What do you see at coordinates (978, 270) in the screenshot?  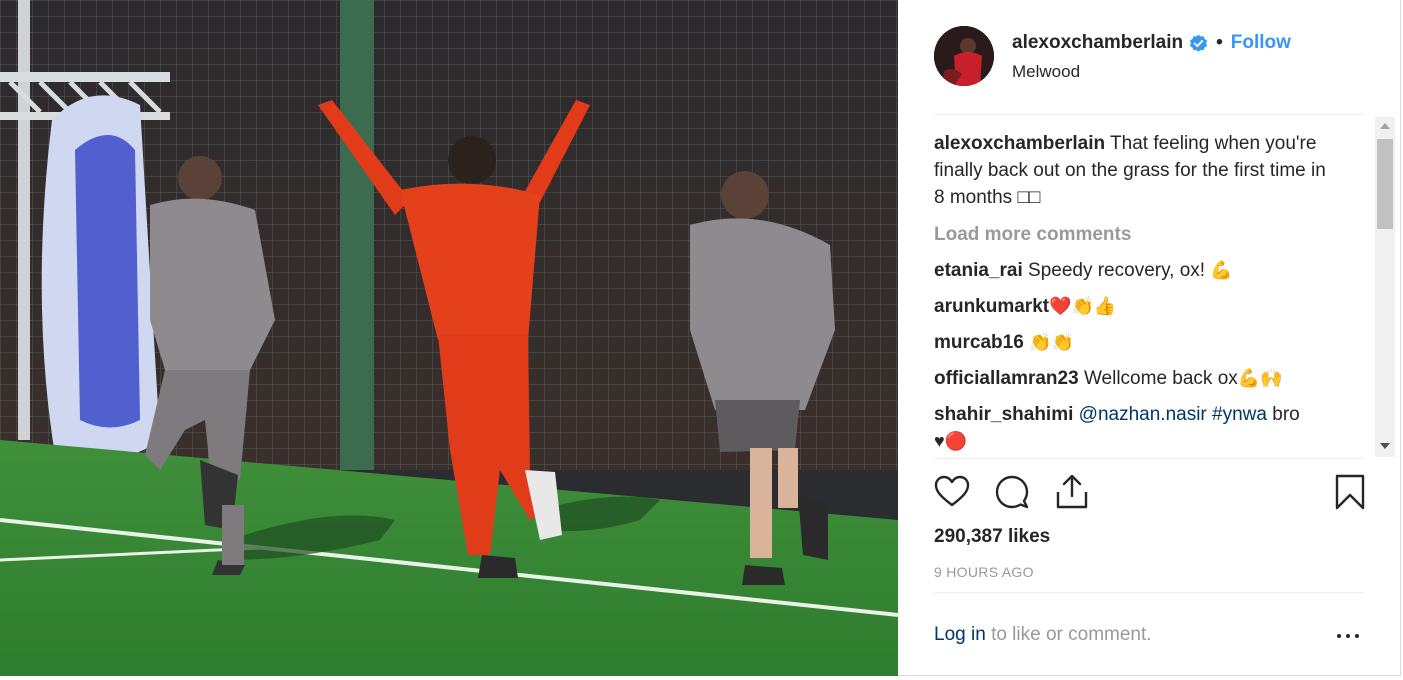 I see `comment-username: etania_rai` at bounding box center [978, 270].